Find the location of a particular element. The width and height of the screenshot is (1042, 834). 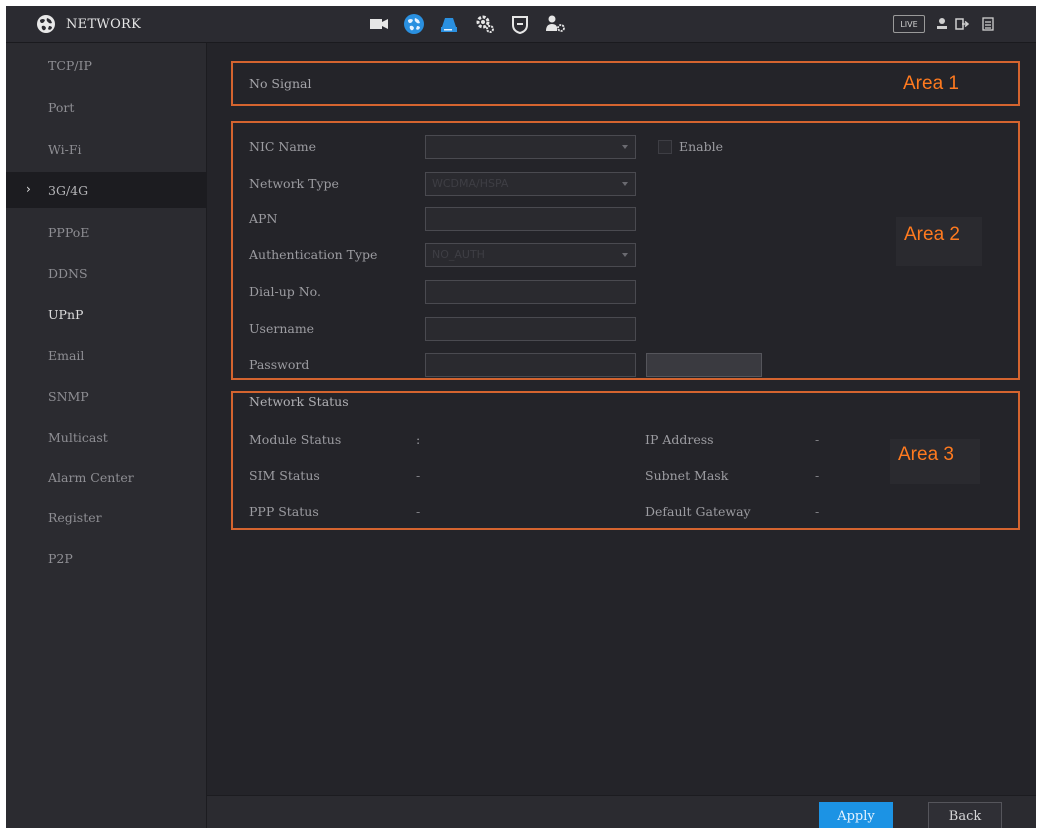

sidebar-item-alarm-center: Alarm Center is located at coordinates (106, 477).